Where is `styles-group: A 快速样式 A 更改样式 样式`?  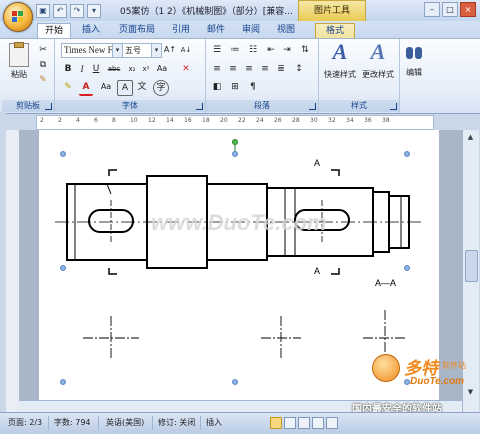 styles-group: A 快速样式 A 更改样式 样式 is located at coordinates (359, 76).